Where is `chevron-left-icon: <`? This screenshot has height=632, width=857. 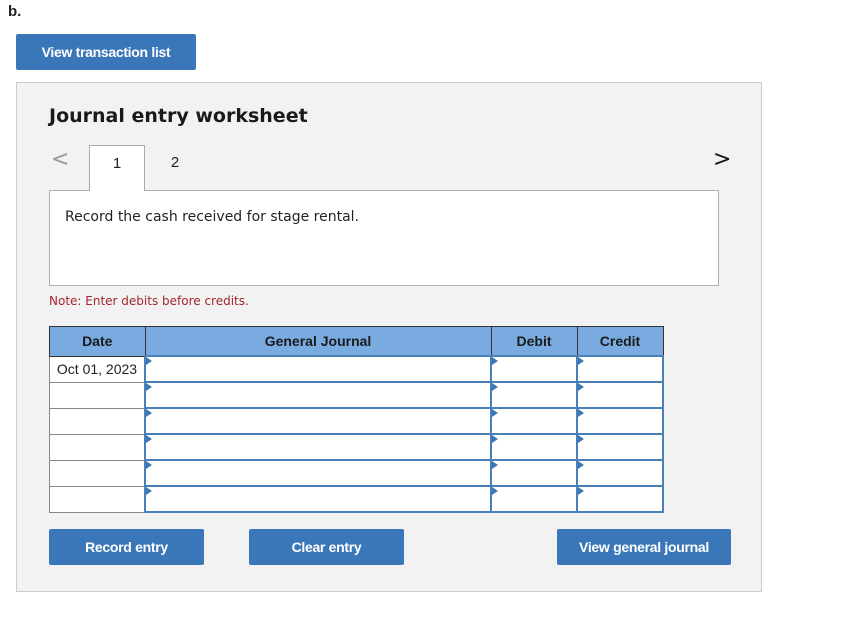
chevron-left-icon: < is located at coordinates (60, 159).